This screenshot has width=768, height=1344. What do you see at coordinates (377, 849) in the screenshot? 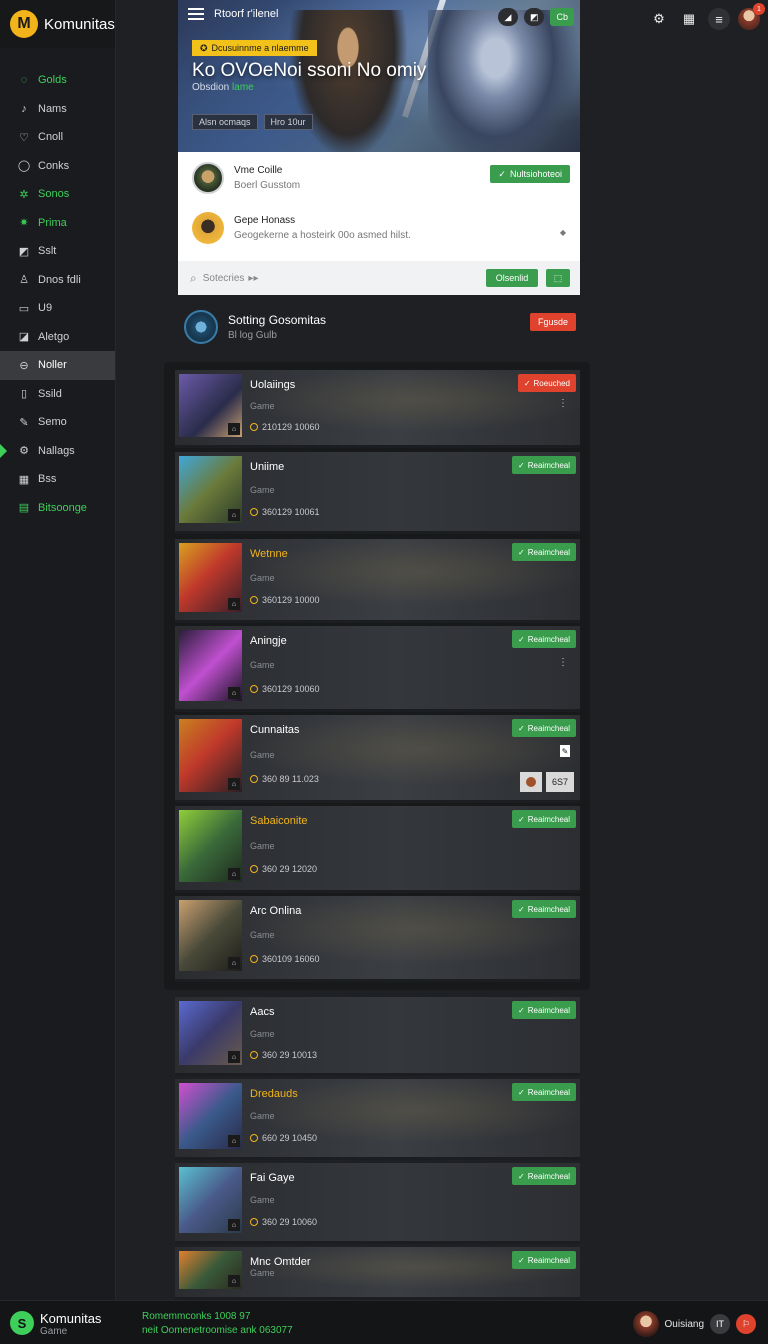
I see `game-card: ⌂ Sabaiconite Game 360 29 12020 ✓ Reaimcheal` at bounding box center [377, 849].